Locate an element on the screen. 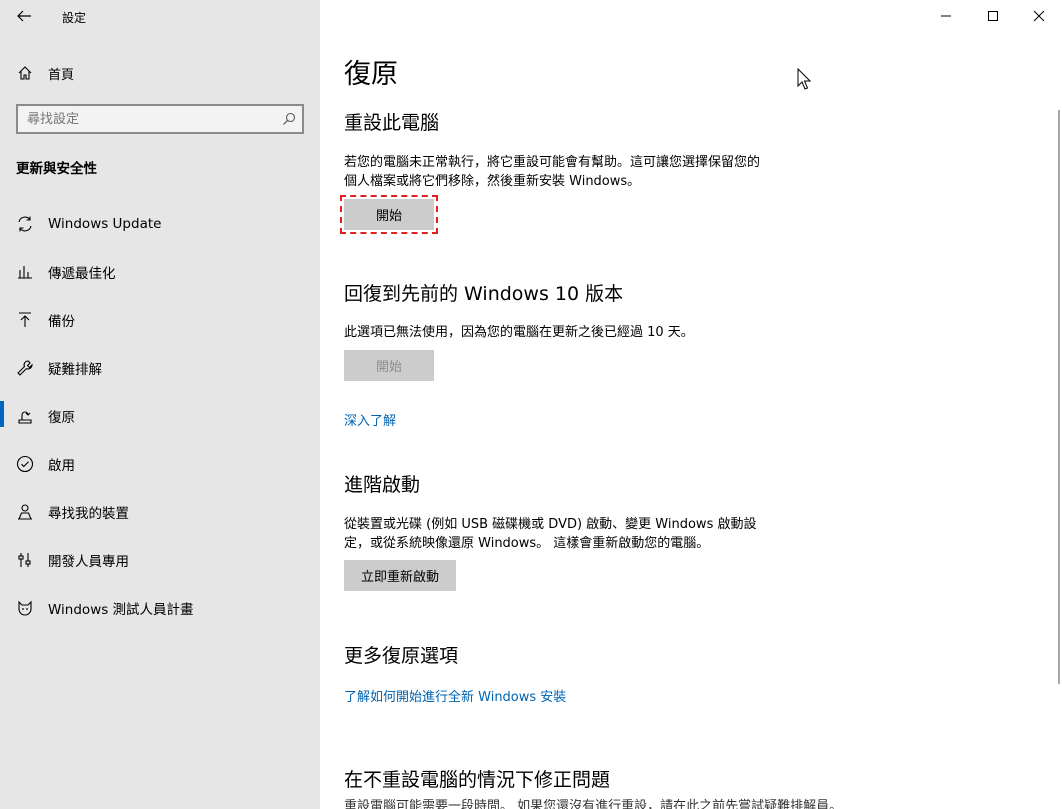 This screenshot has width=1062, height=809. reset-description-line: 個人檔案或將它們移除，然後重新安裝 Windows。 is located at coordinates (492, 181).